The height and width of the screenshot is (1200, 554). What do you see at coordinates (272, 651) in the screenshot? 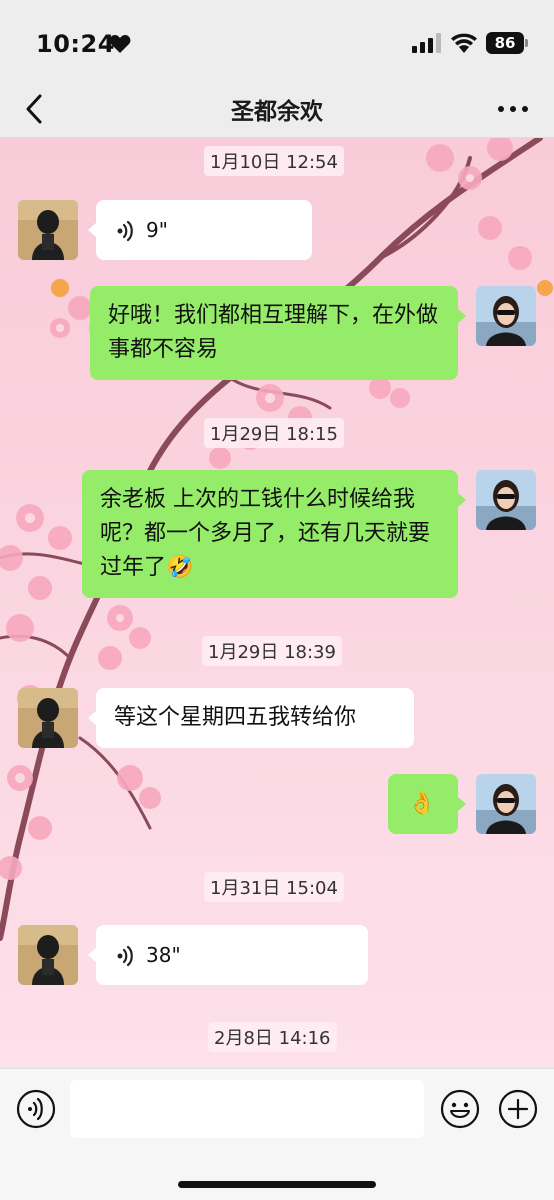
I see `message-timestamp: 1月29日 18:39` at bounding box center [272, 651].